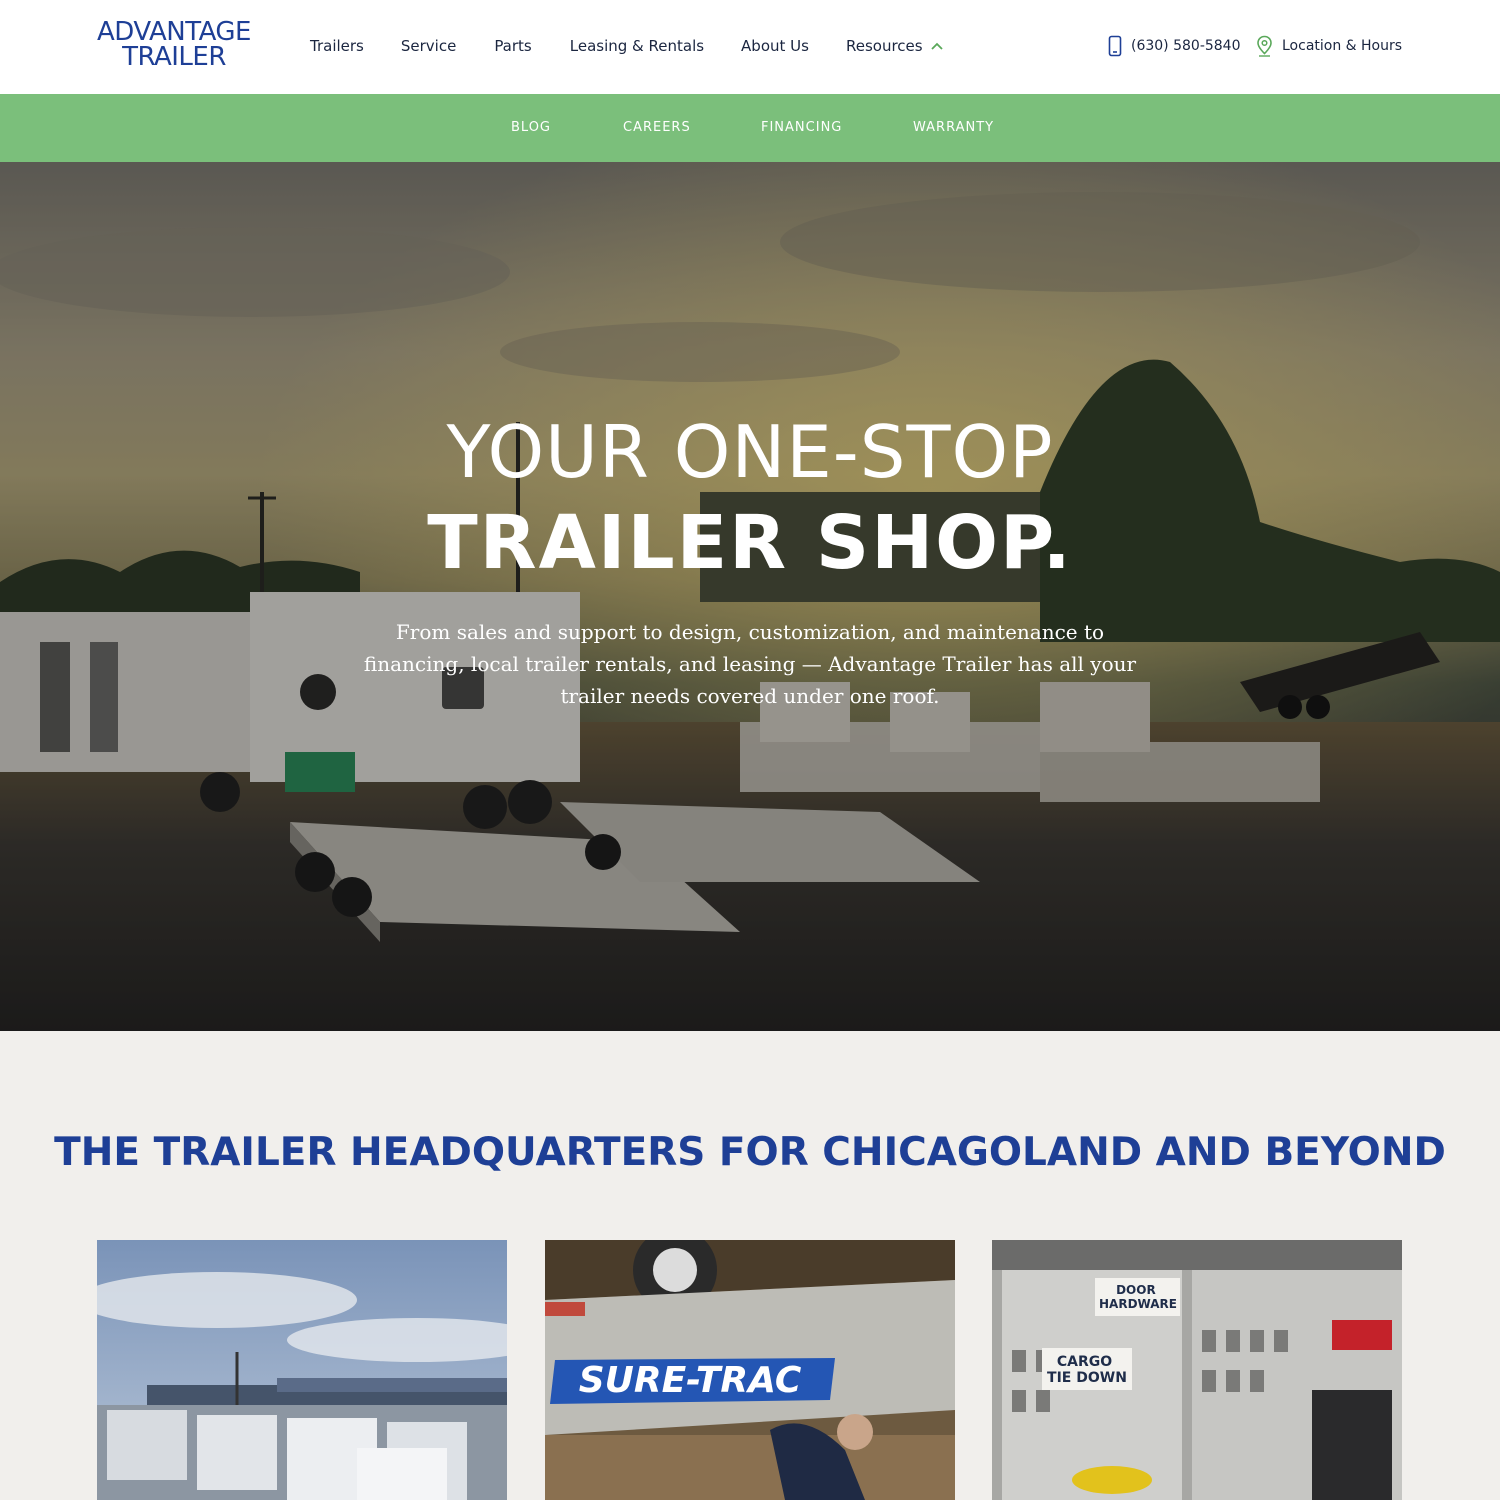 The image size is (1500, 1500). I want to click on nav-resources-label: Resources, so click(884, 46).